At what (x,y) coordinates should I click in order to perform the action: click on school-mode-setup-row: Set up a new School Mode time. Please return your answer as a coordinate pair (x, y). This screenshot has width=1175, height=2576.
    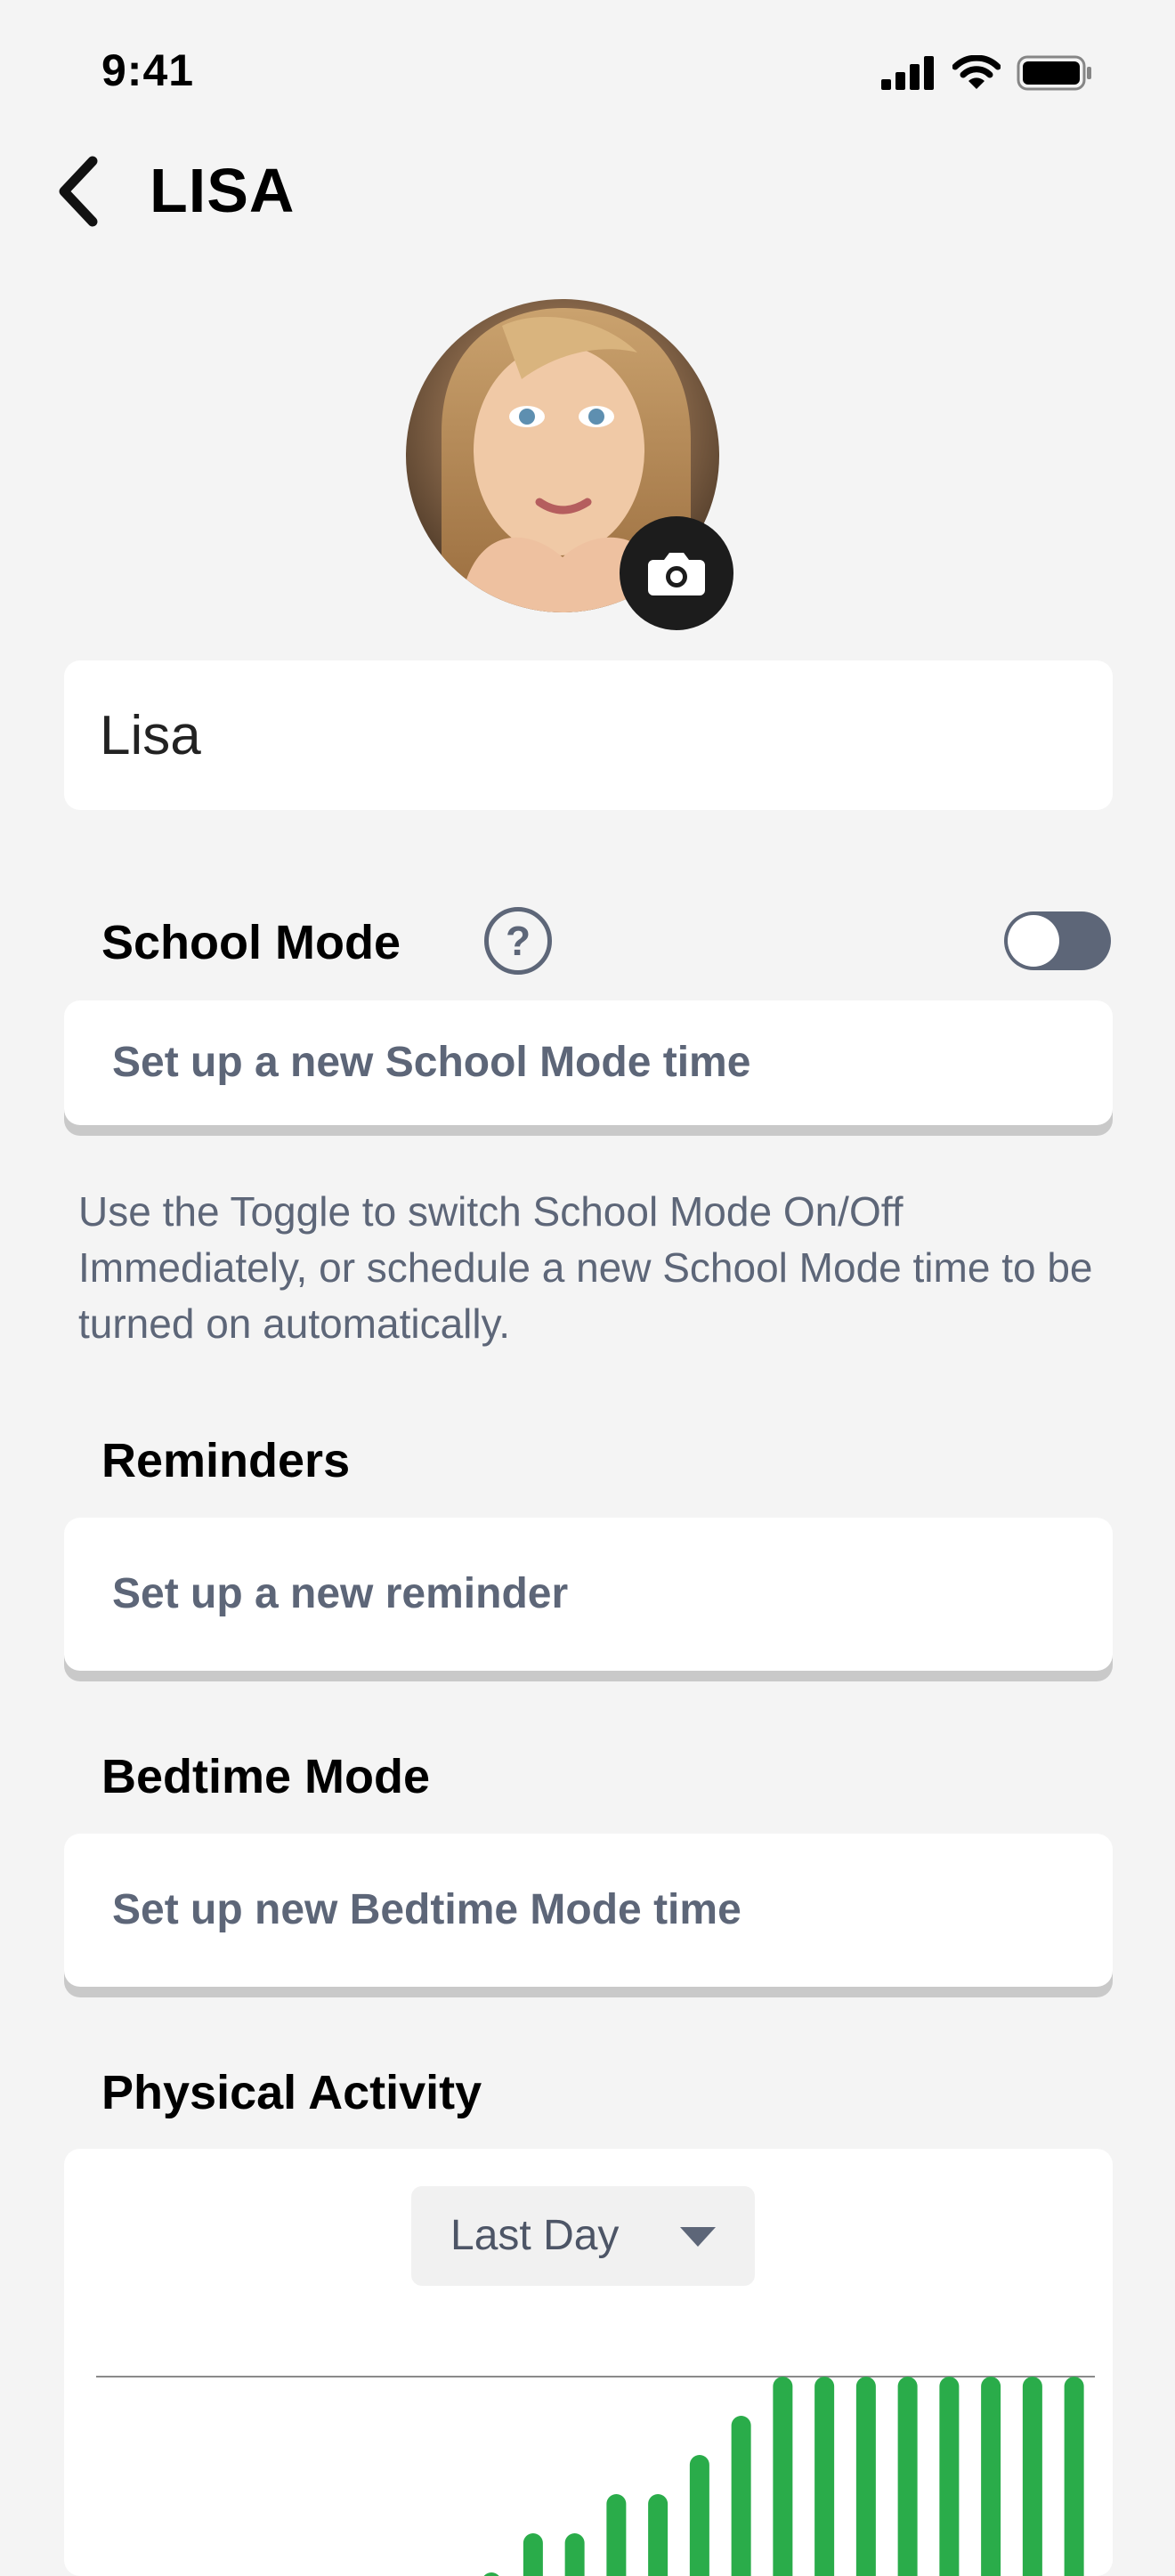
    Looking at the image, I should click on (588, 1062).